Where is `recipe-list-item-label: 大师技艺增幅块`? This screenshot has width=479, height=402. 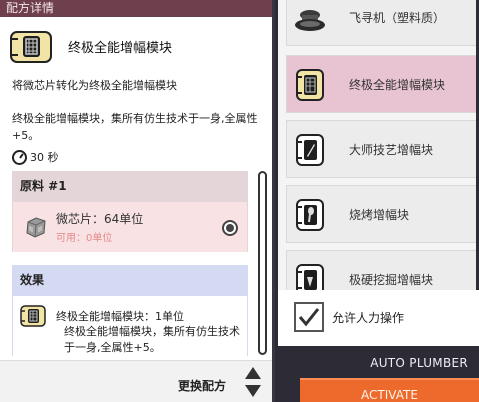
recipe-list-item-label: 大师技艺增幅块 is located at coordinates (391, 150).